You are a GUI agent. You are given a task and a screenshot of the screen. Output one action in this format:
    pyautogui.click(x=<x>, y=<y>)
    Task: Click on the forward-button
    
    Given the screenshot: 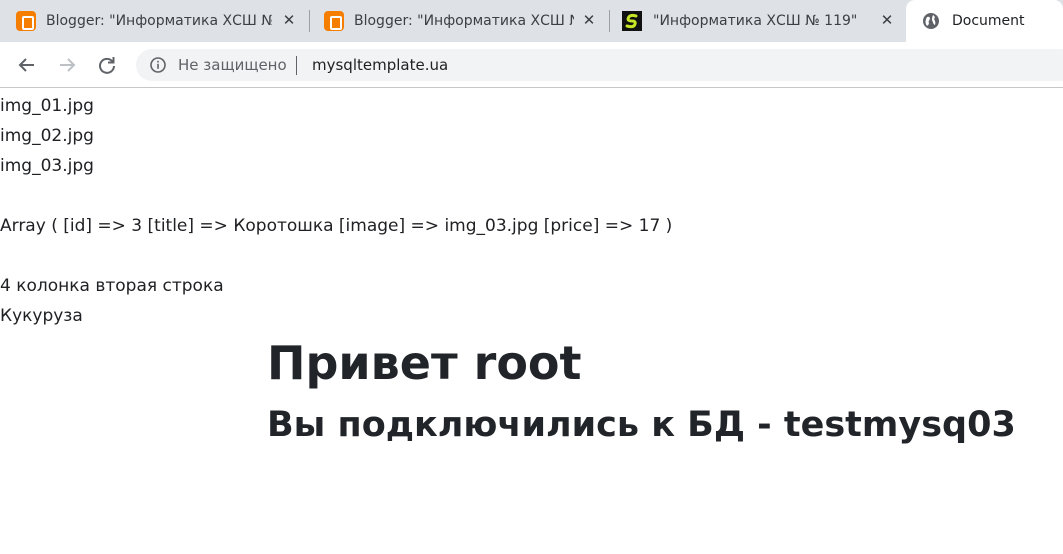 What is the action you would take?
    pyautogui.click(x=67, y=65)
    